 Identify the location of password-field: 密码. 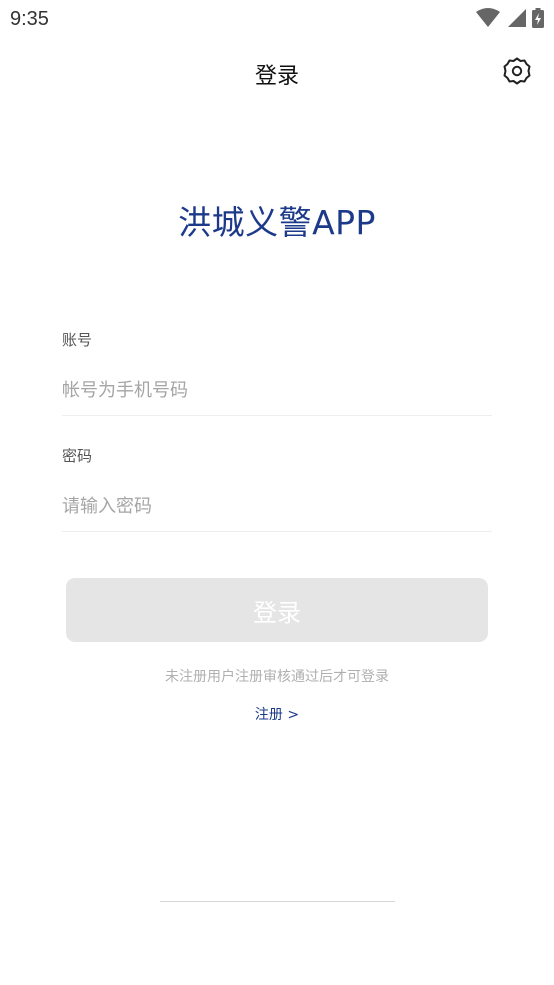
(277, 489).